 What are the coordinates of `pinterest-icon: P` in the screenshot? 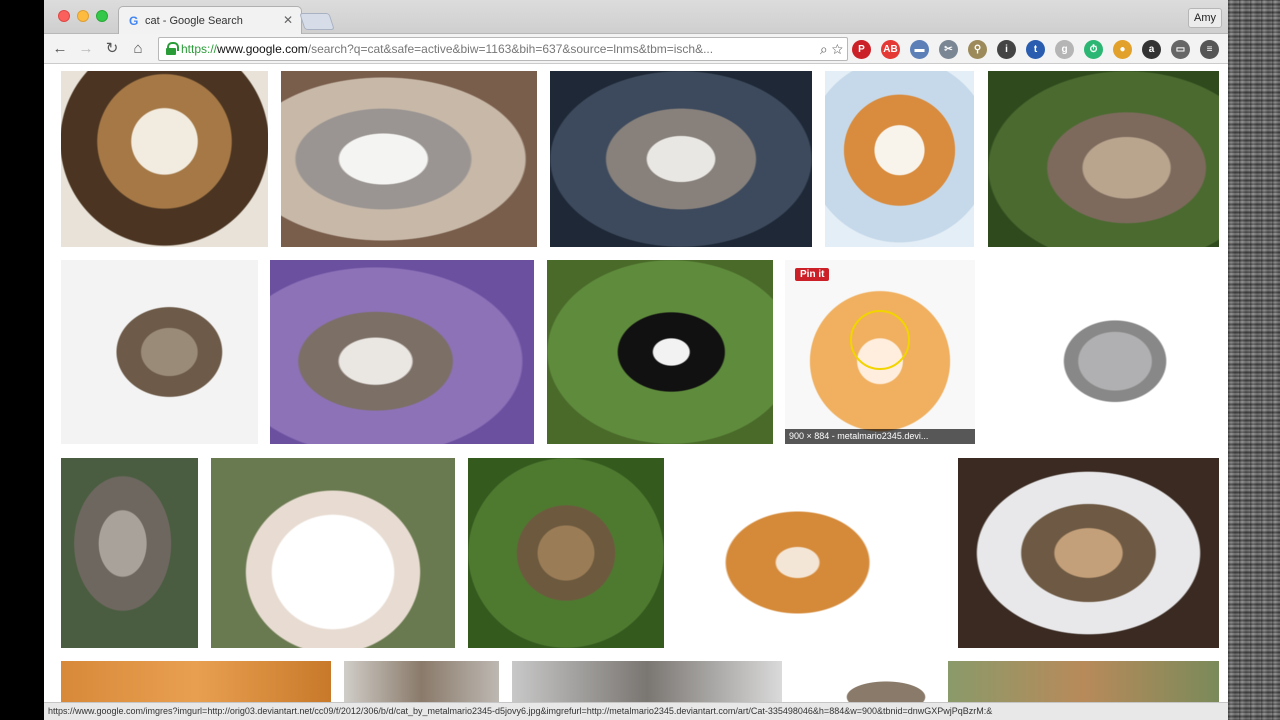 It's located at (861, 49).